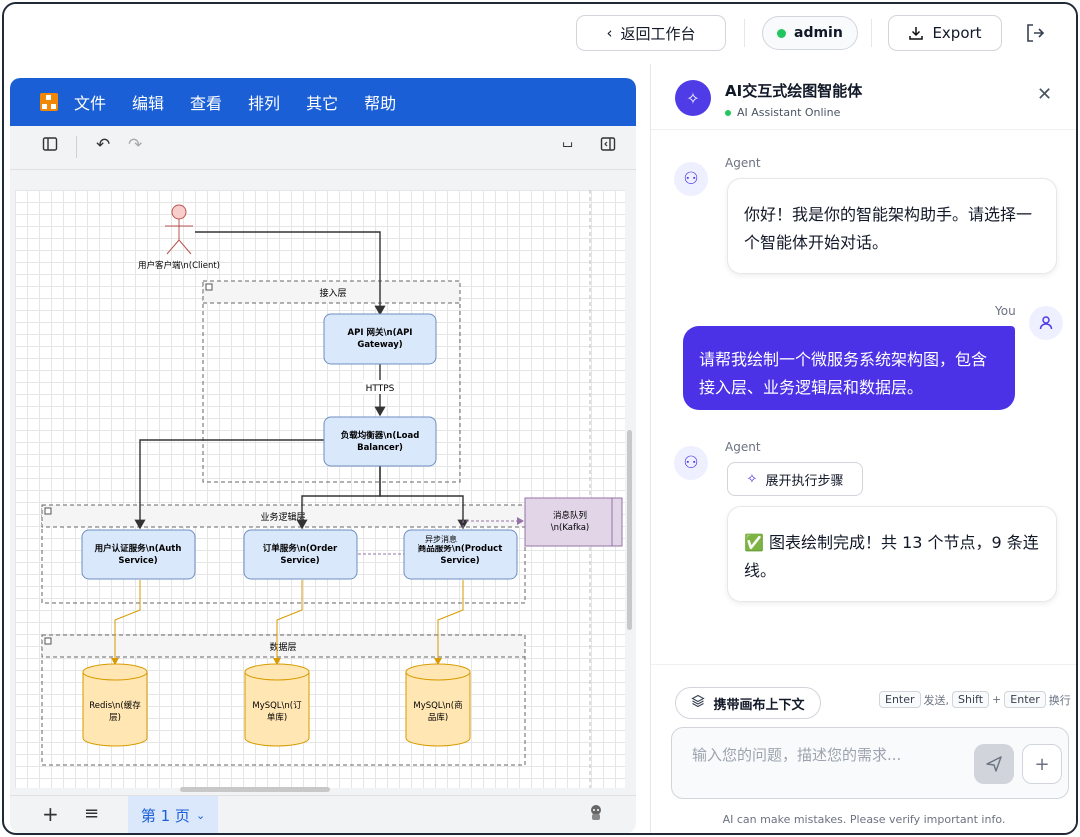 Image resolution: width=1080 pixels, height=837 pixels. I want to click on plus-sign: +, so click(997, 699).